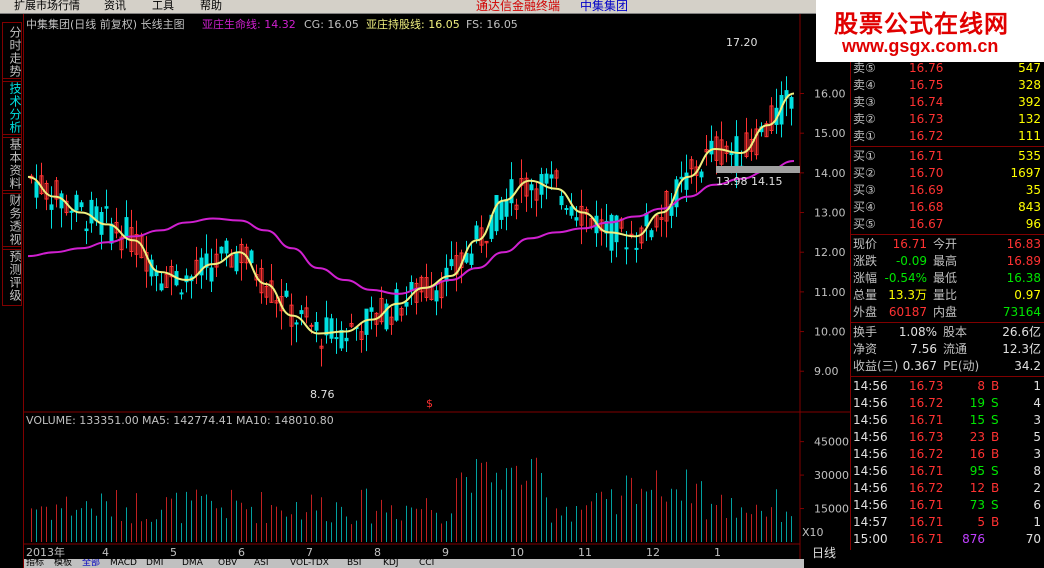  I want to click on period-label: 日线, so click(824, 552).